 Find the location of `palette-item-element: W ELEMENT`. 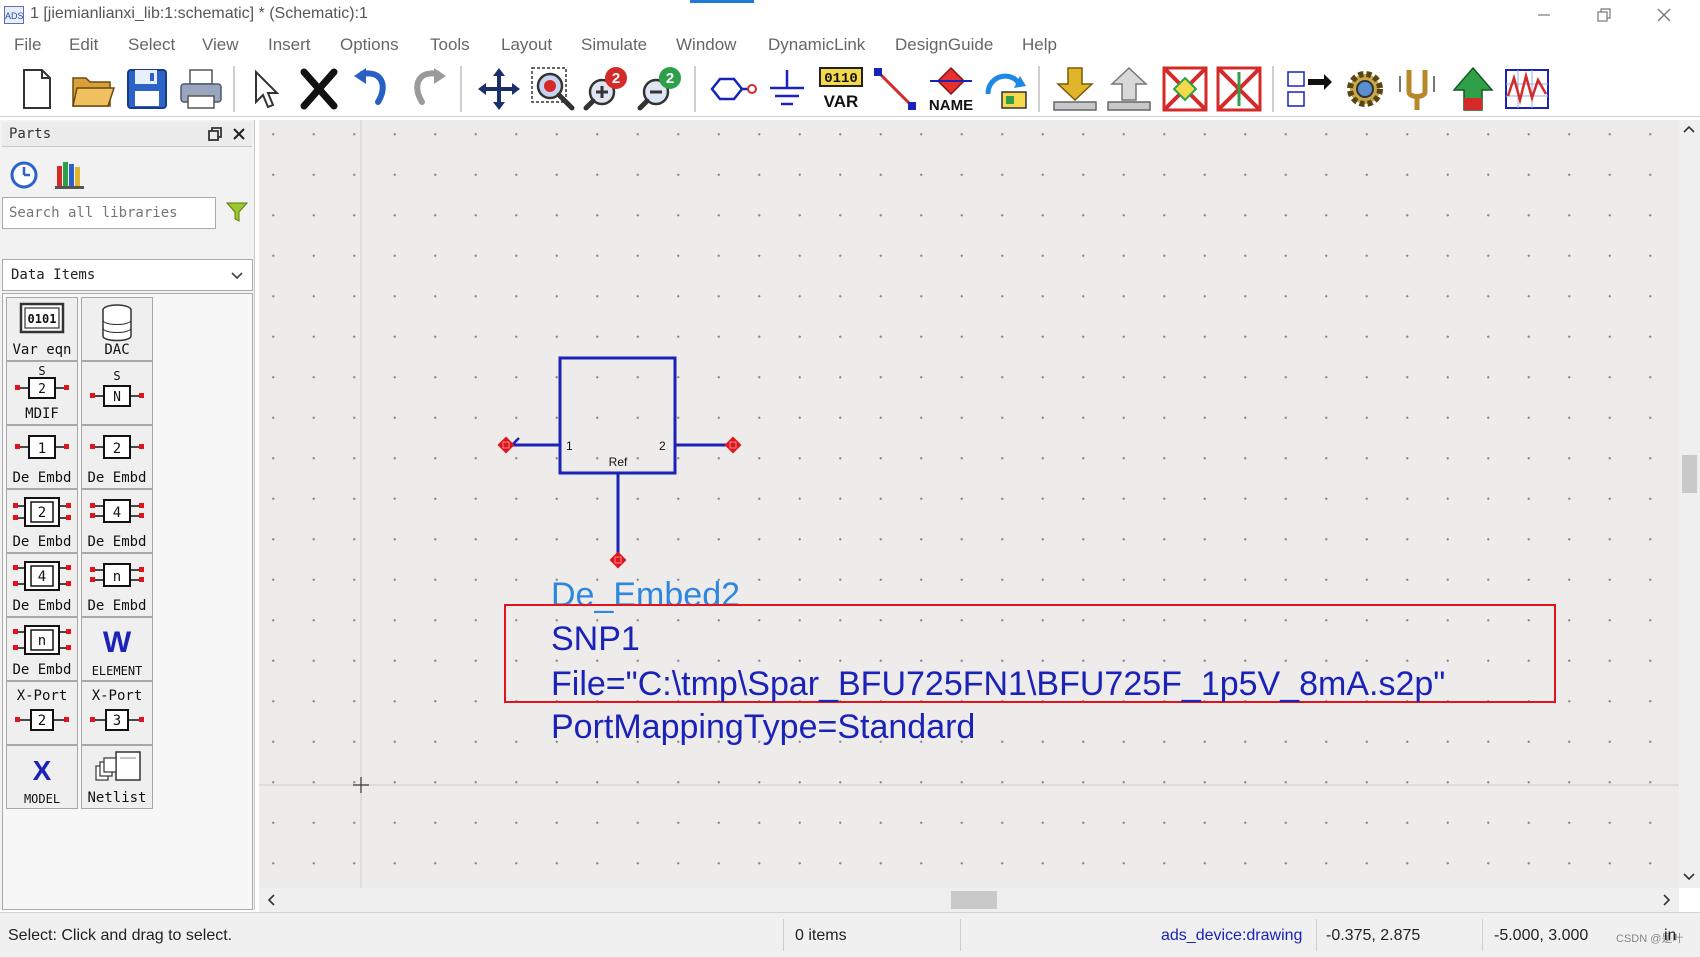

palette-item-element: W ELEMENT is located at coordinates (117, 649).